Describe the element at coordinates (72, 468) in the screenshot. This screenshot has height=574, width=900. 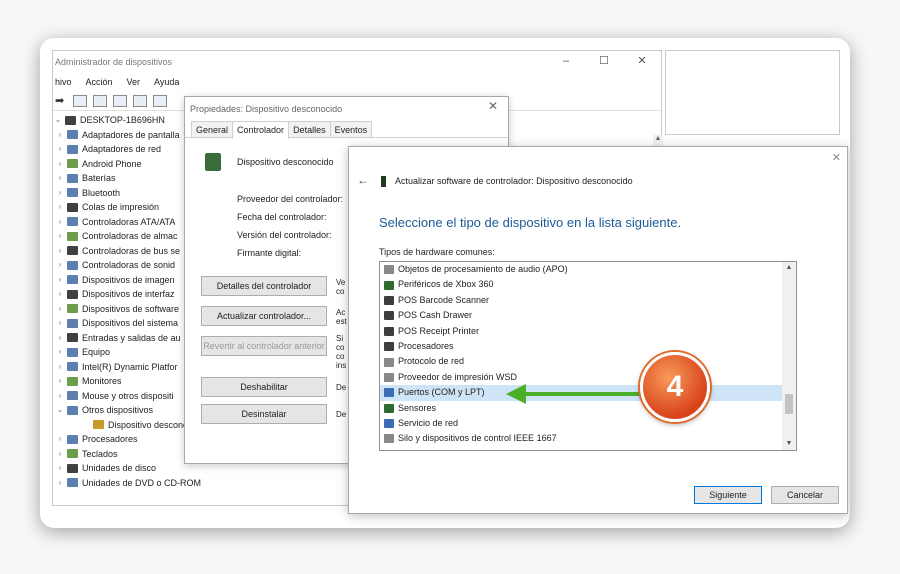
I see `disk-icon` at that location.